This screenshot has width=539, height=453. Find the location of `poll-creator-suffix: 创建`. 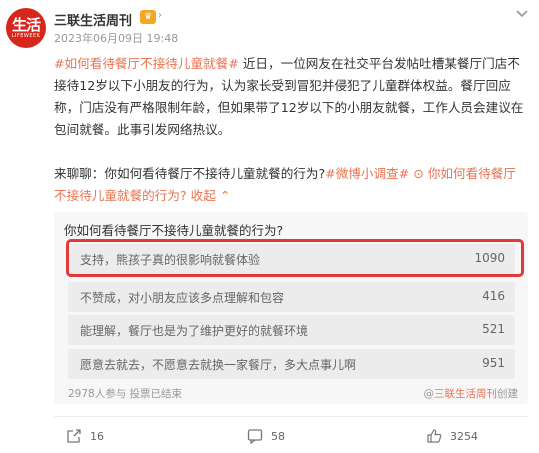

poll-creator-suffix: 创建 is located at coordinates (507, 394).